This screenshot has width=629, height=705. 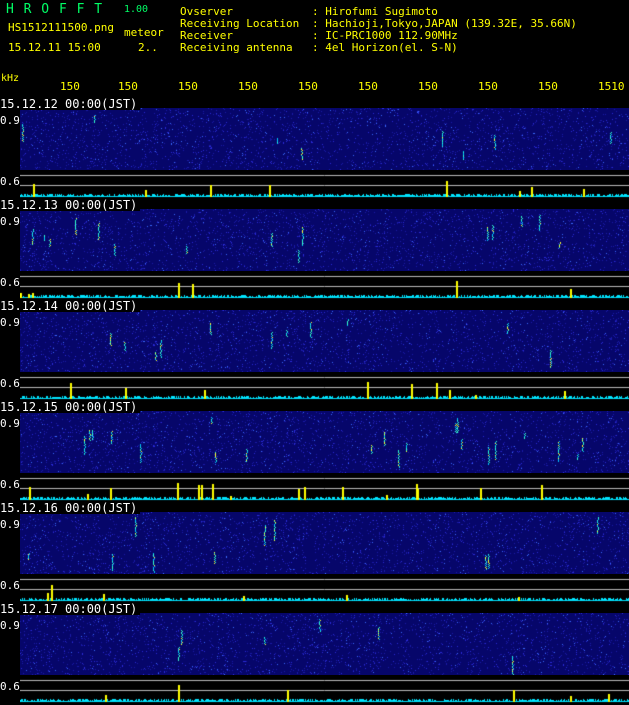 I want to click on panel-date: 15.12.16 00:00(JST), so click(x=70, y=508).